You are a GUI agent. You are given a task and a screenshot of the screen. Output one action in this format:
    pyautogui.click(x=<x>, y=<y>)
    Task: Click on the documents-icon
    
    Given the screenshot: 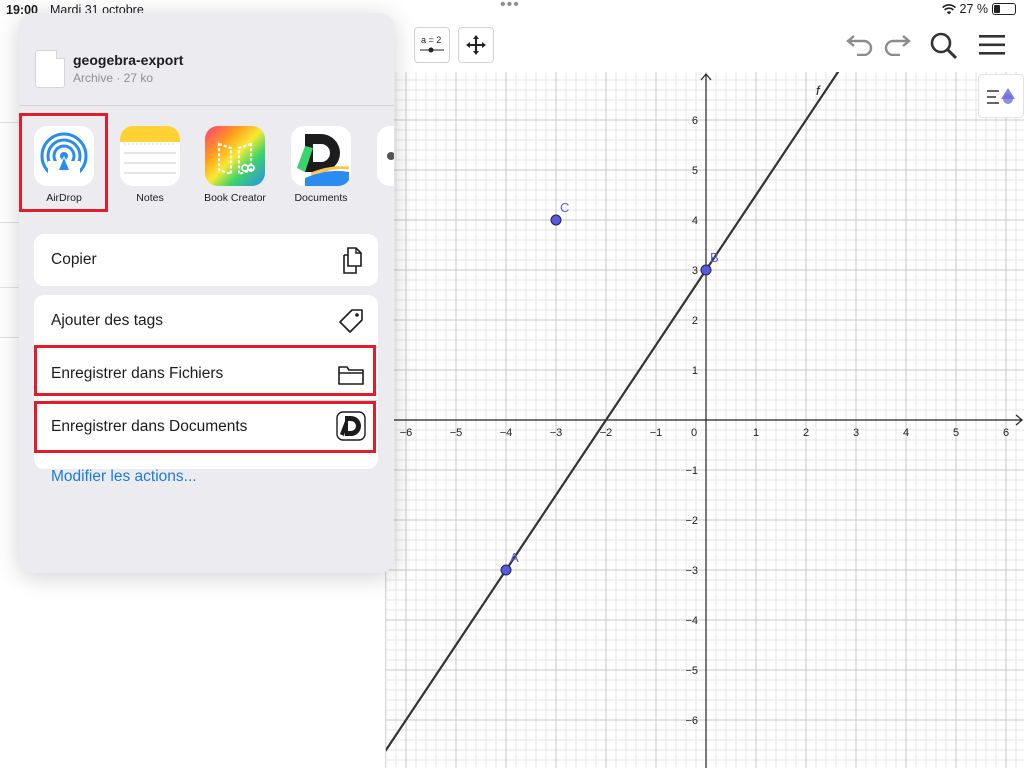 What is the action you would take?
    pyautogui.click(x=321, y=156)
    